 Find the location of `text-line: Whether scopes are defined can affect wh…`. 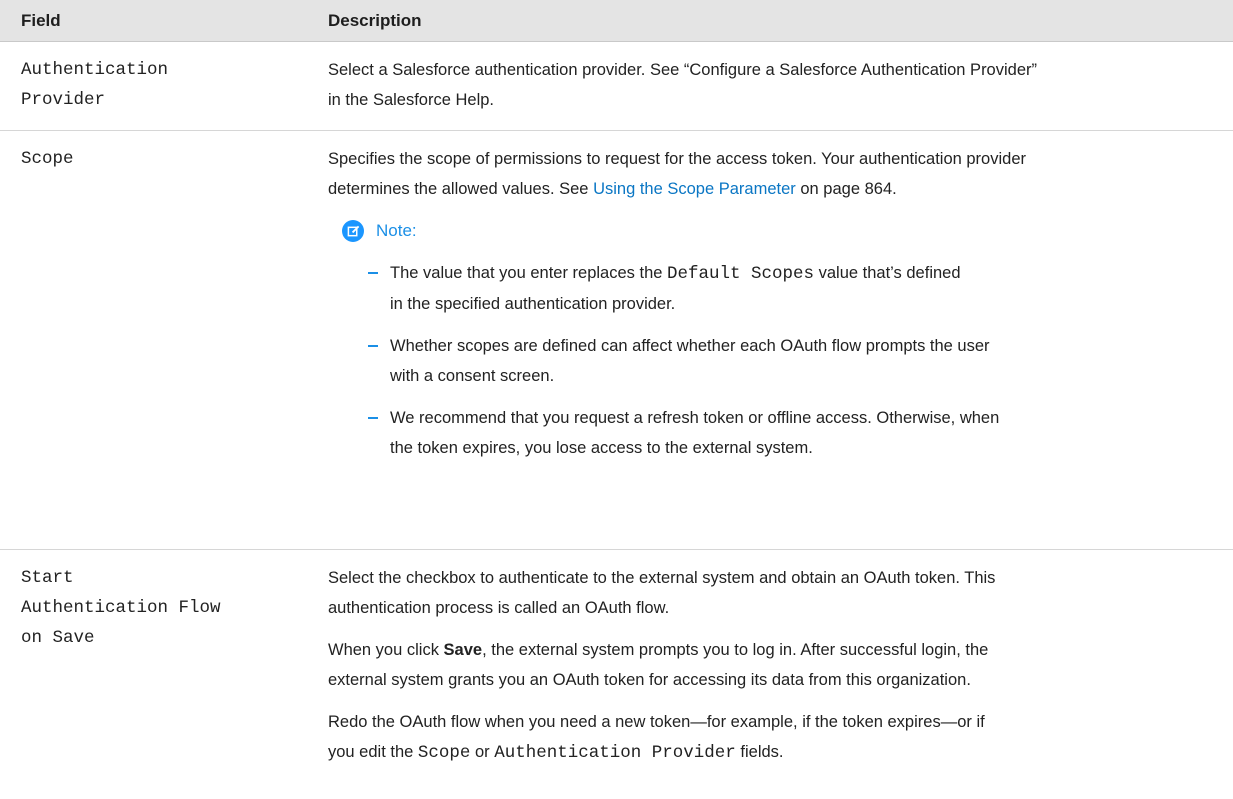

text-line: Whether scopes are defined can affect wh… is located at coordinates (690, 346).